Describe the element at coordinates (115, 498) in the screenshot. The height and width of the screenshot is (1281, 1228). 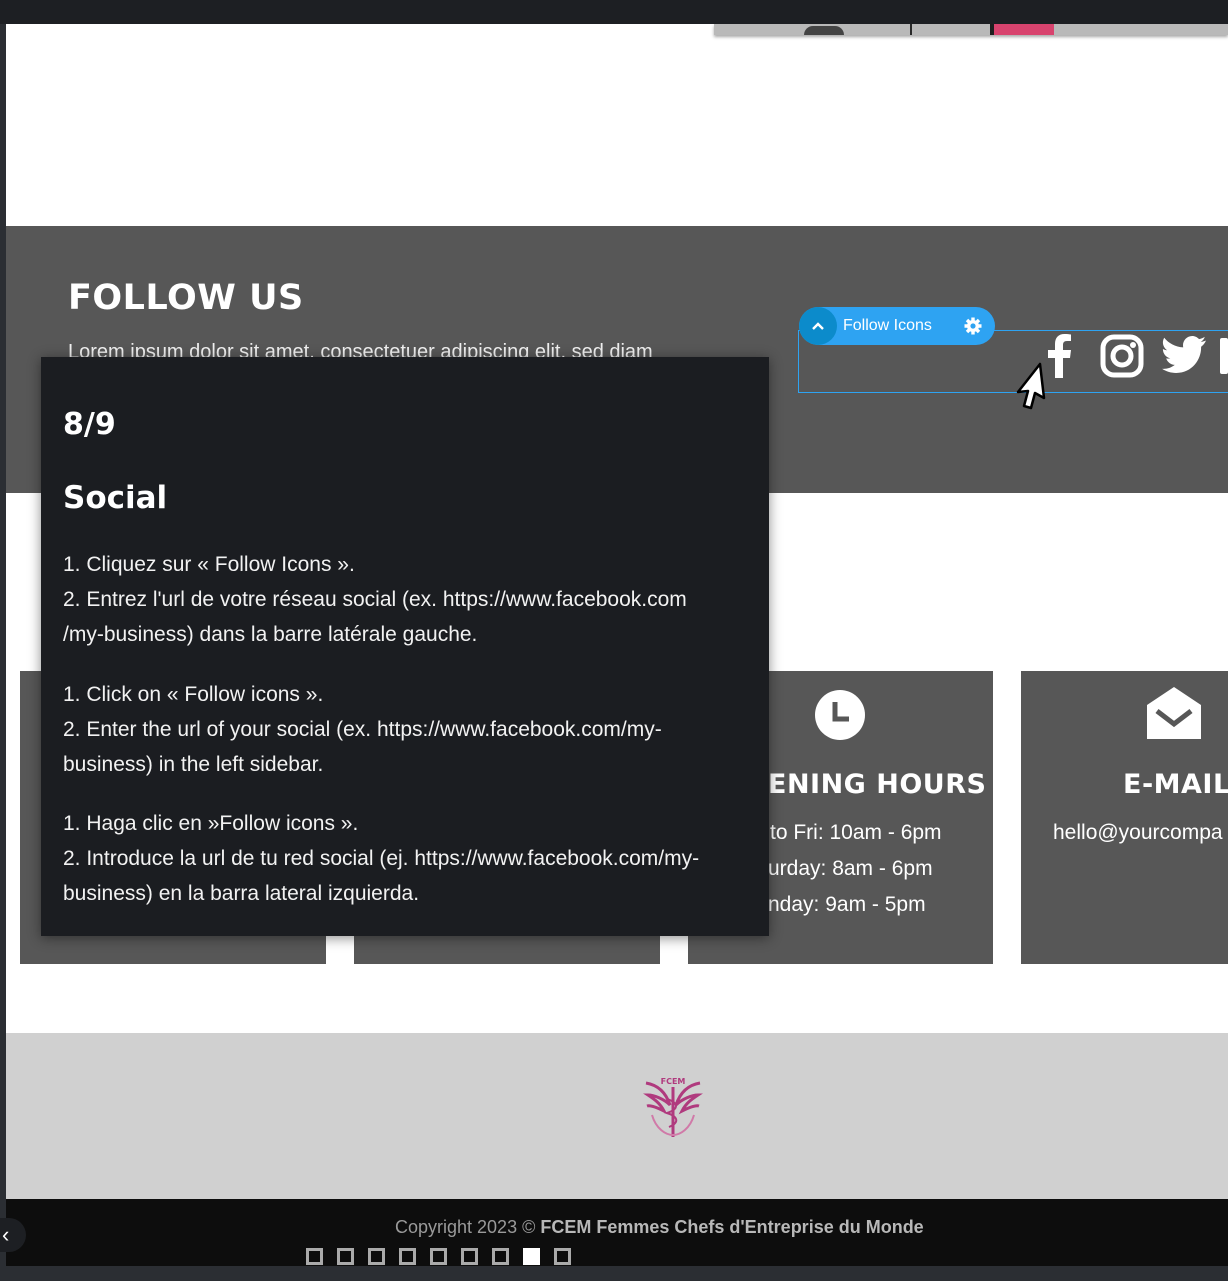
I see `tour-step-title: Social` at that location.